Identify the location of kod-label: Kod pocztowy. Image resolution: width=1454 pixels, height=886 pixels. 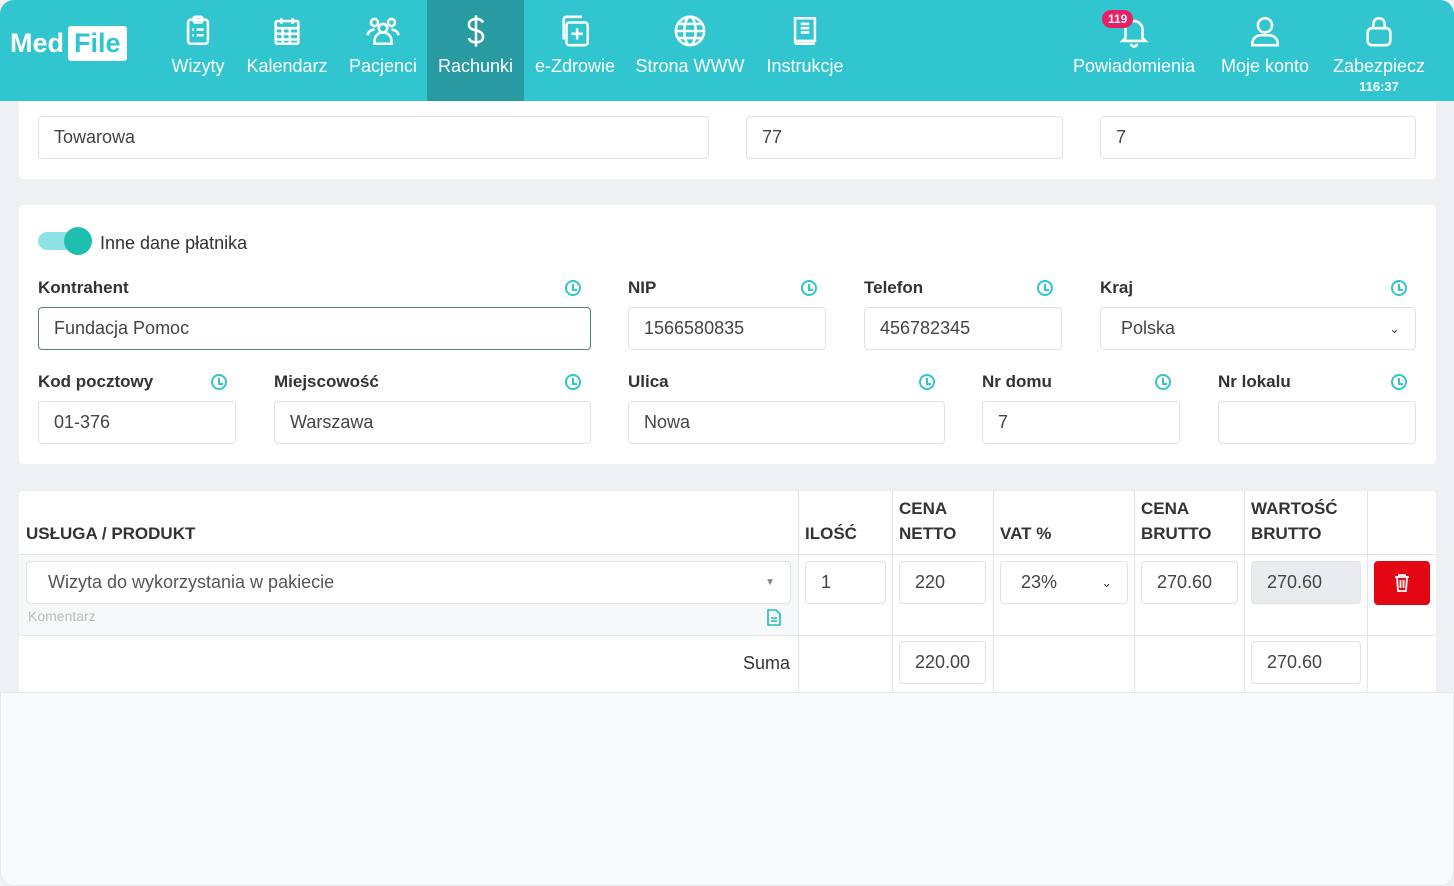
(96, 381).